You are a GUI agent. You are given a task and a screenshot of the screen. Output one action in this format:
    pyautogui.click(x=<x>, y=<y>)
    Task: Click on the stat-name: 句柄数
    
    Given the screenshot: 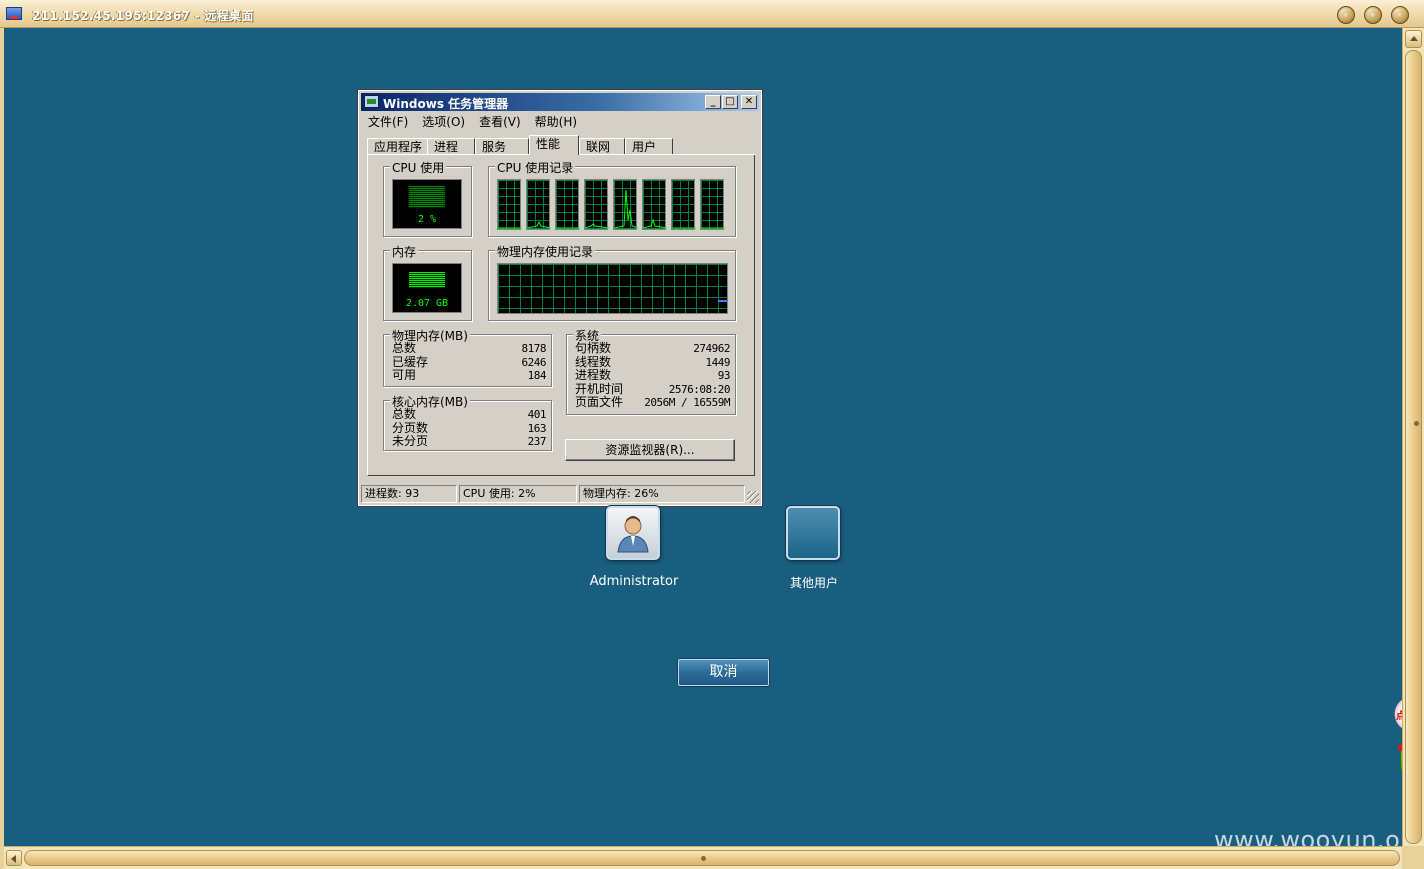 What is the action you would take?
    pyautogui.click(x=593, y=348)
    